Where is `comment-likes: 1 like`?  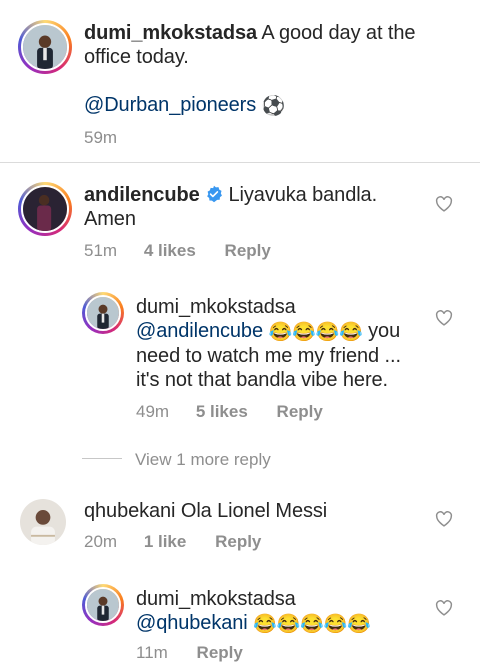
comment-likes: 1 like is located at coordinates (165, 541).